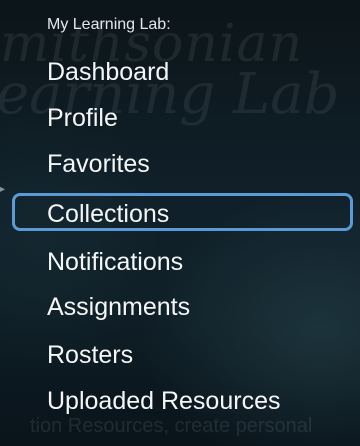 The height and width of the screenshot is (446, 360). I want to click on menu-item-favorites: Favorites, so click(98, 164).